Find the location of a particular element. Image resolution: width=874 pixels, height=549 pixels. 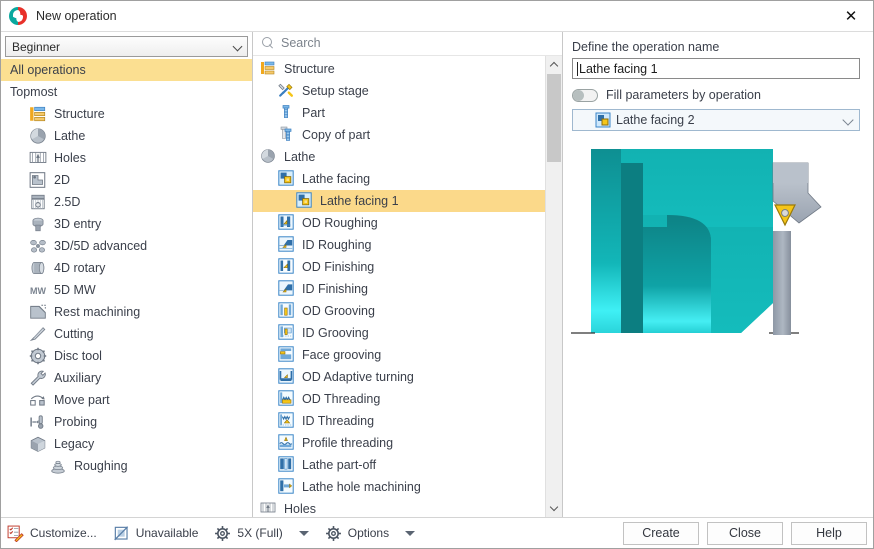

sidebar-item-auxiliary: Auxiliary is located at coordinates (126, 378).